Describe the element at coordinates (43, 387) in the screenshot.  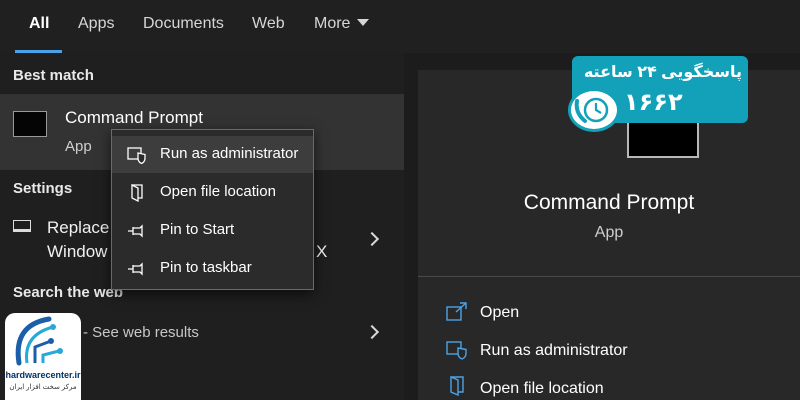
I see `logo-tagline: مرکز سخت افزار ایران` at that location.